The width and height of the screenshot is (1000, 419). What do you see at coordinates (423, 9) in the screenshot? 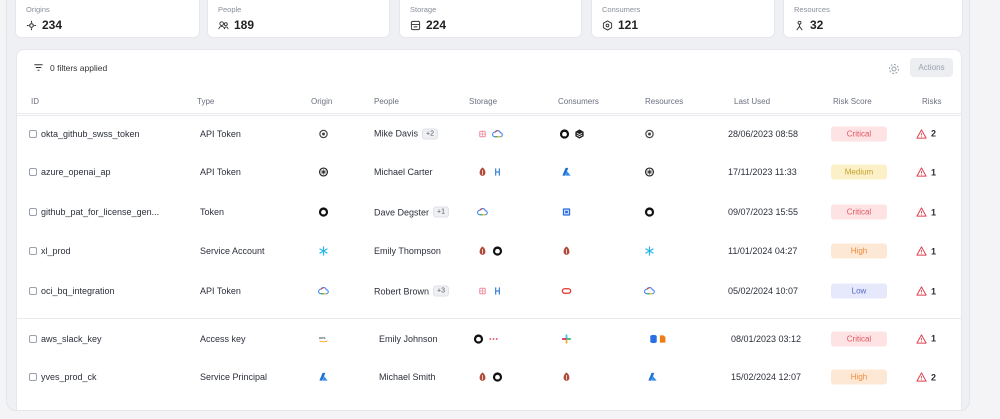
I see `stat-label: Storage` at bounding box center [423, 9].